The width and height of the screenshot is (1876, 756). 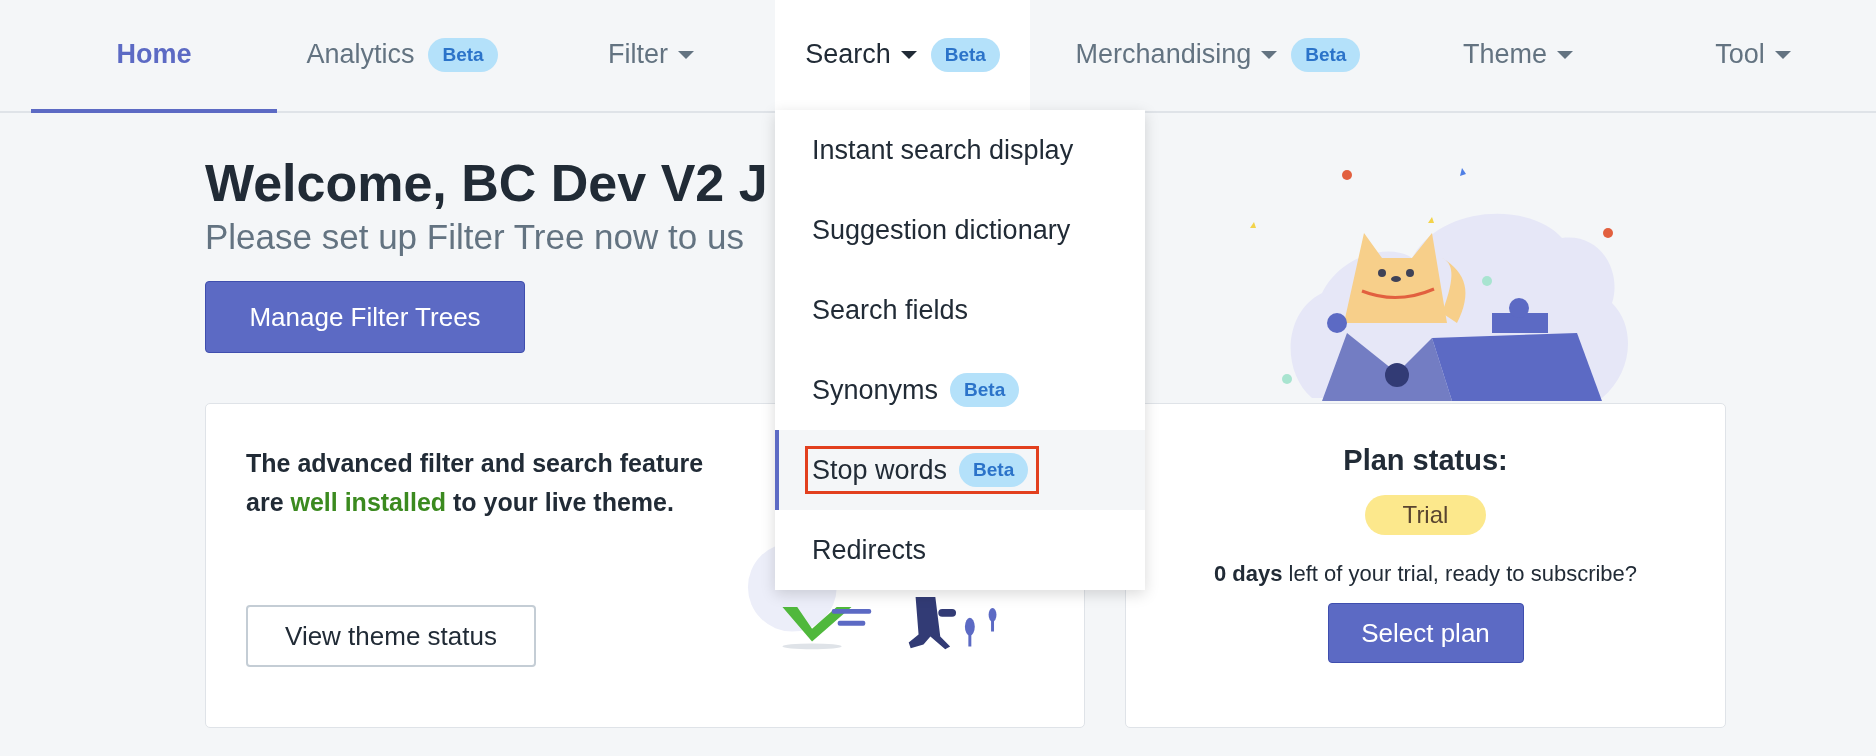 I want to click on welcome-heading: Welcome, BC Dev V2 J, so click(x=486, y=183).